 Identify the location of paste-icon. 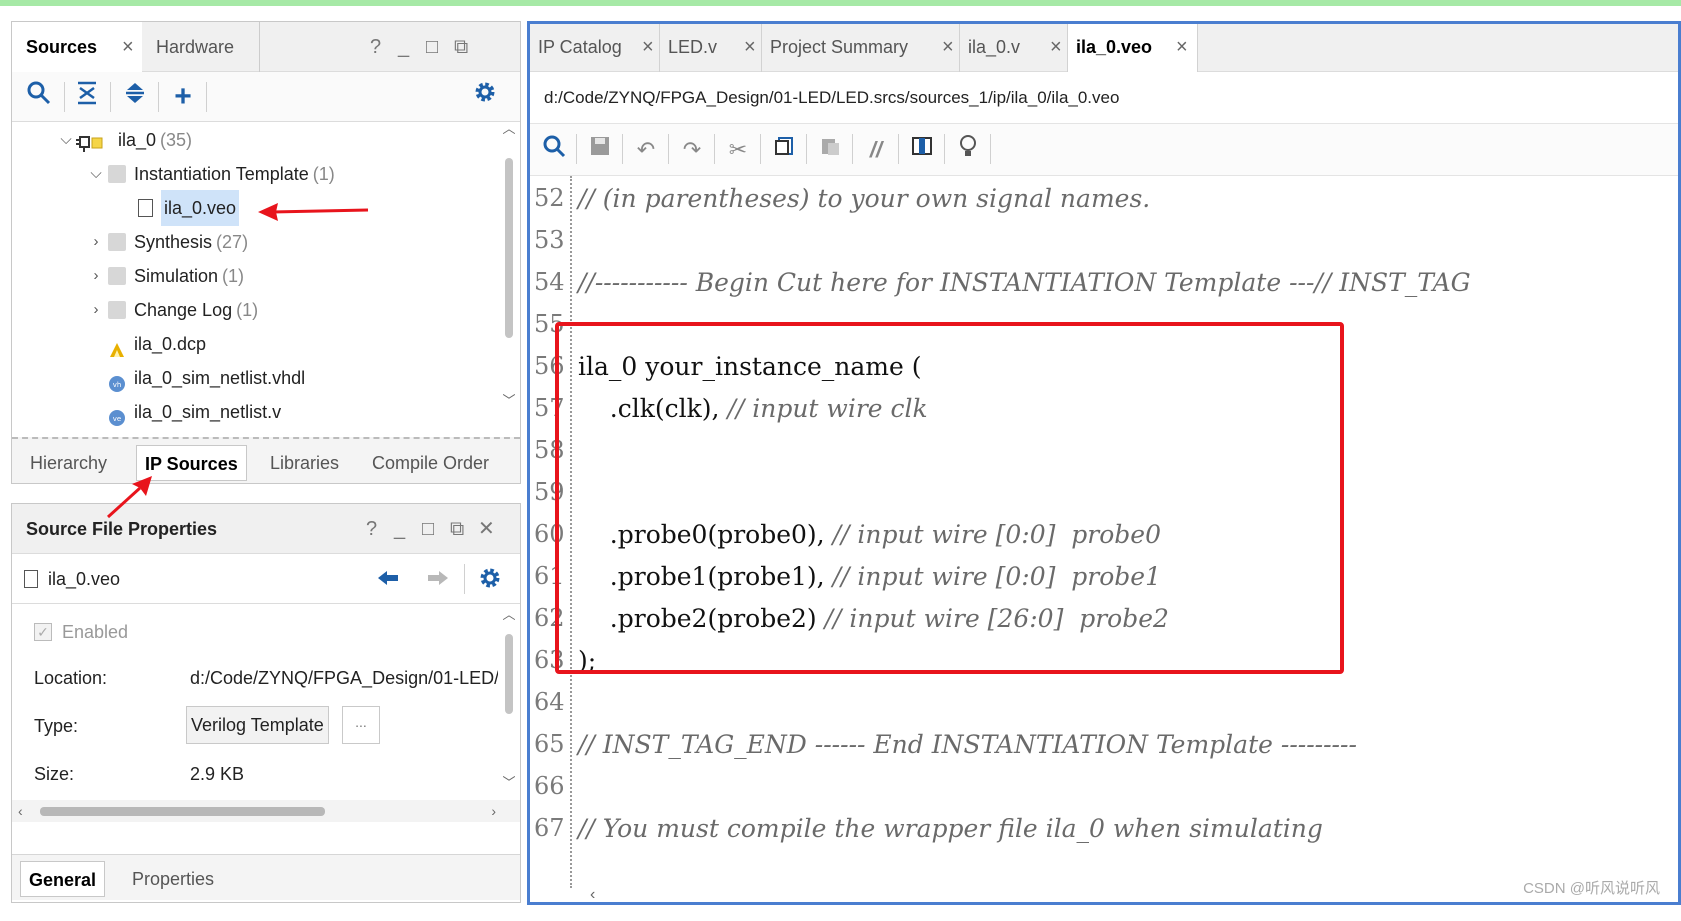
(830, 150).